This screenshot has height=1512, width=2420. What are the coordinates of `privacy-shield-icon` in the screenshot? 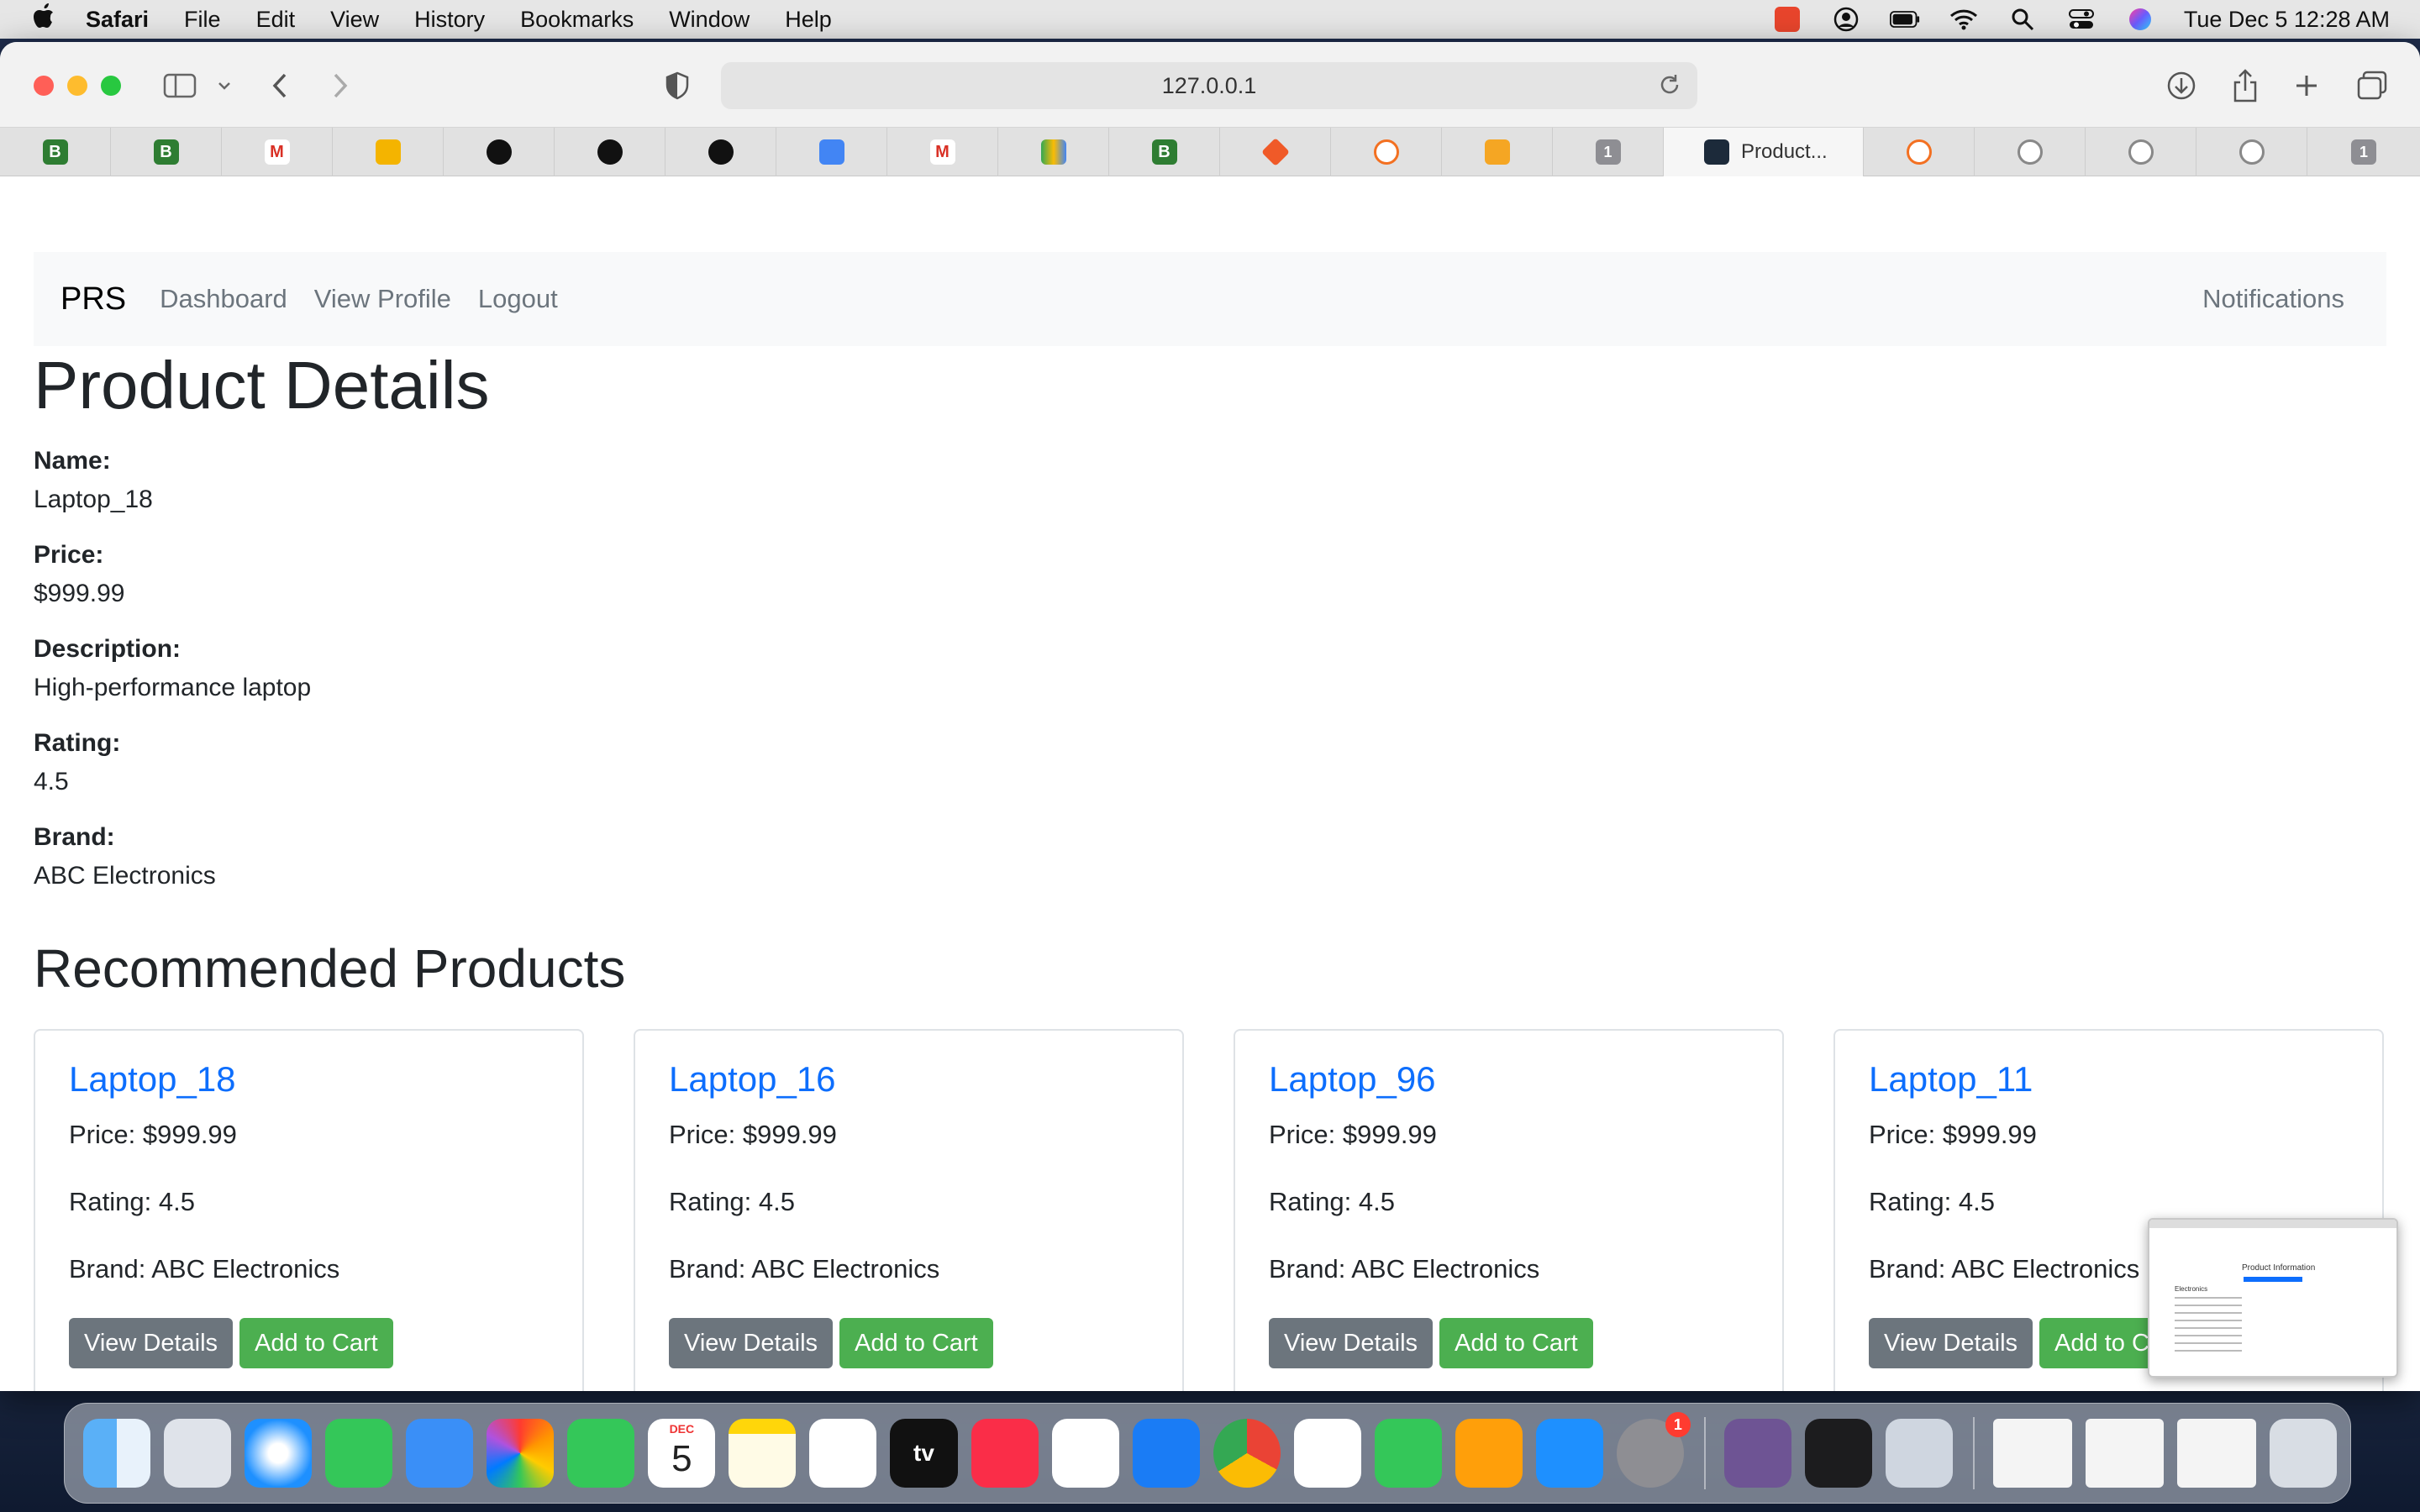 It's located at (677, 85).